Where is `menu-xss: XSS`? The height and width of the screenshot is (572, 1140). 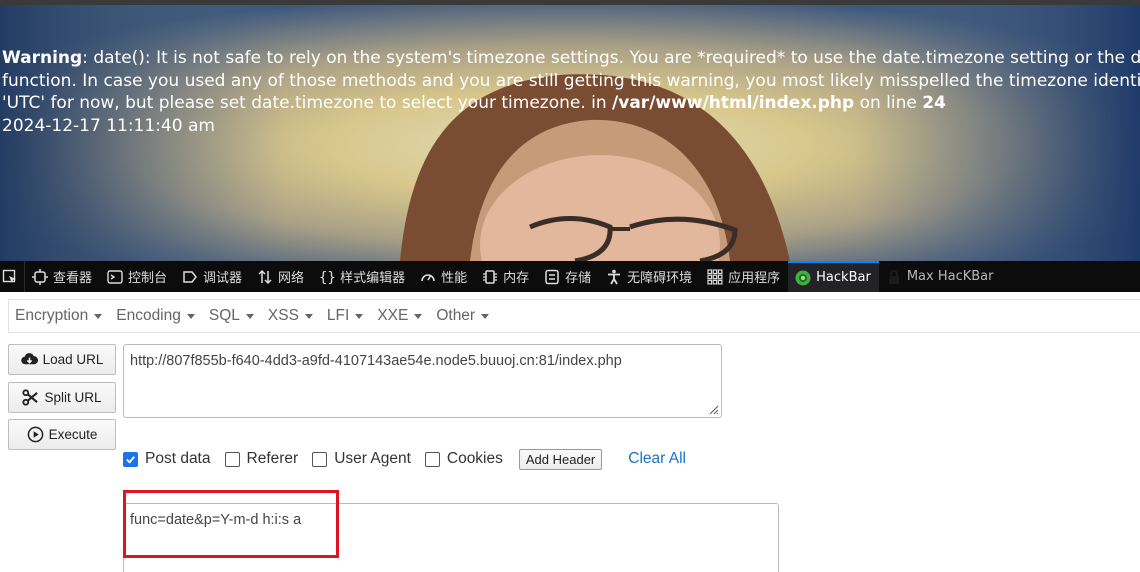 menu-xss: XSS is located at coordinates (290, 316).